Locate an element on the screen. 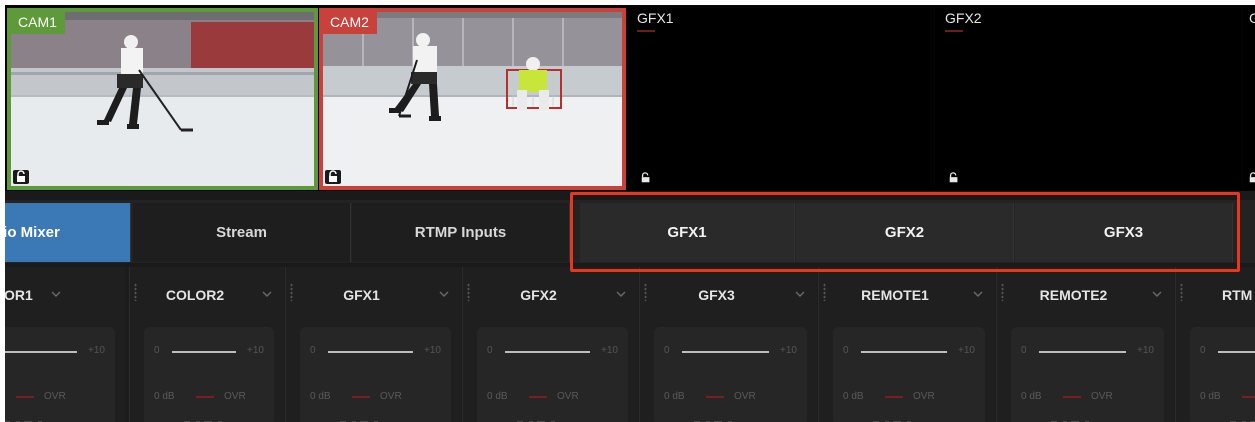 The width and height of the screenshot is (1255, 422). tab-gfx1: GFX1 is located at coordinates (687, 232).